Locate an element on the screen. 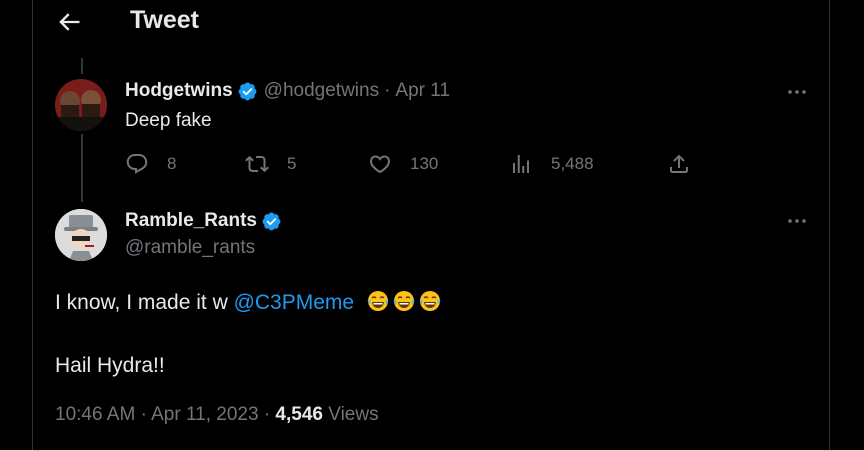  main-tweet-header: Ramble_Rants is located at coordinates (203, 221).